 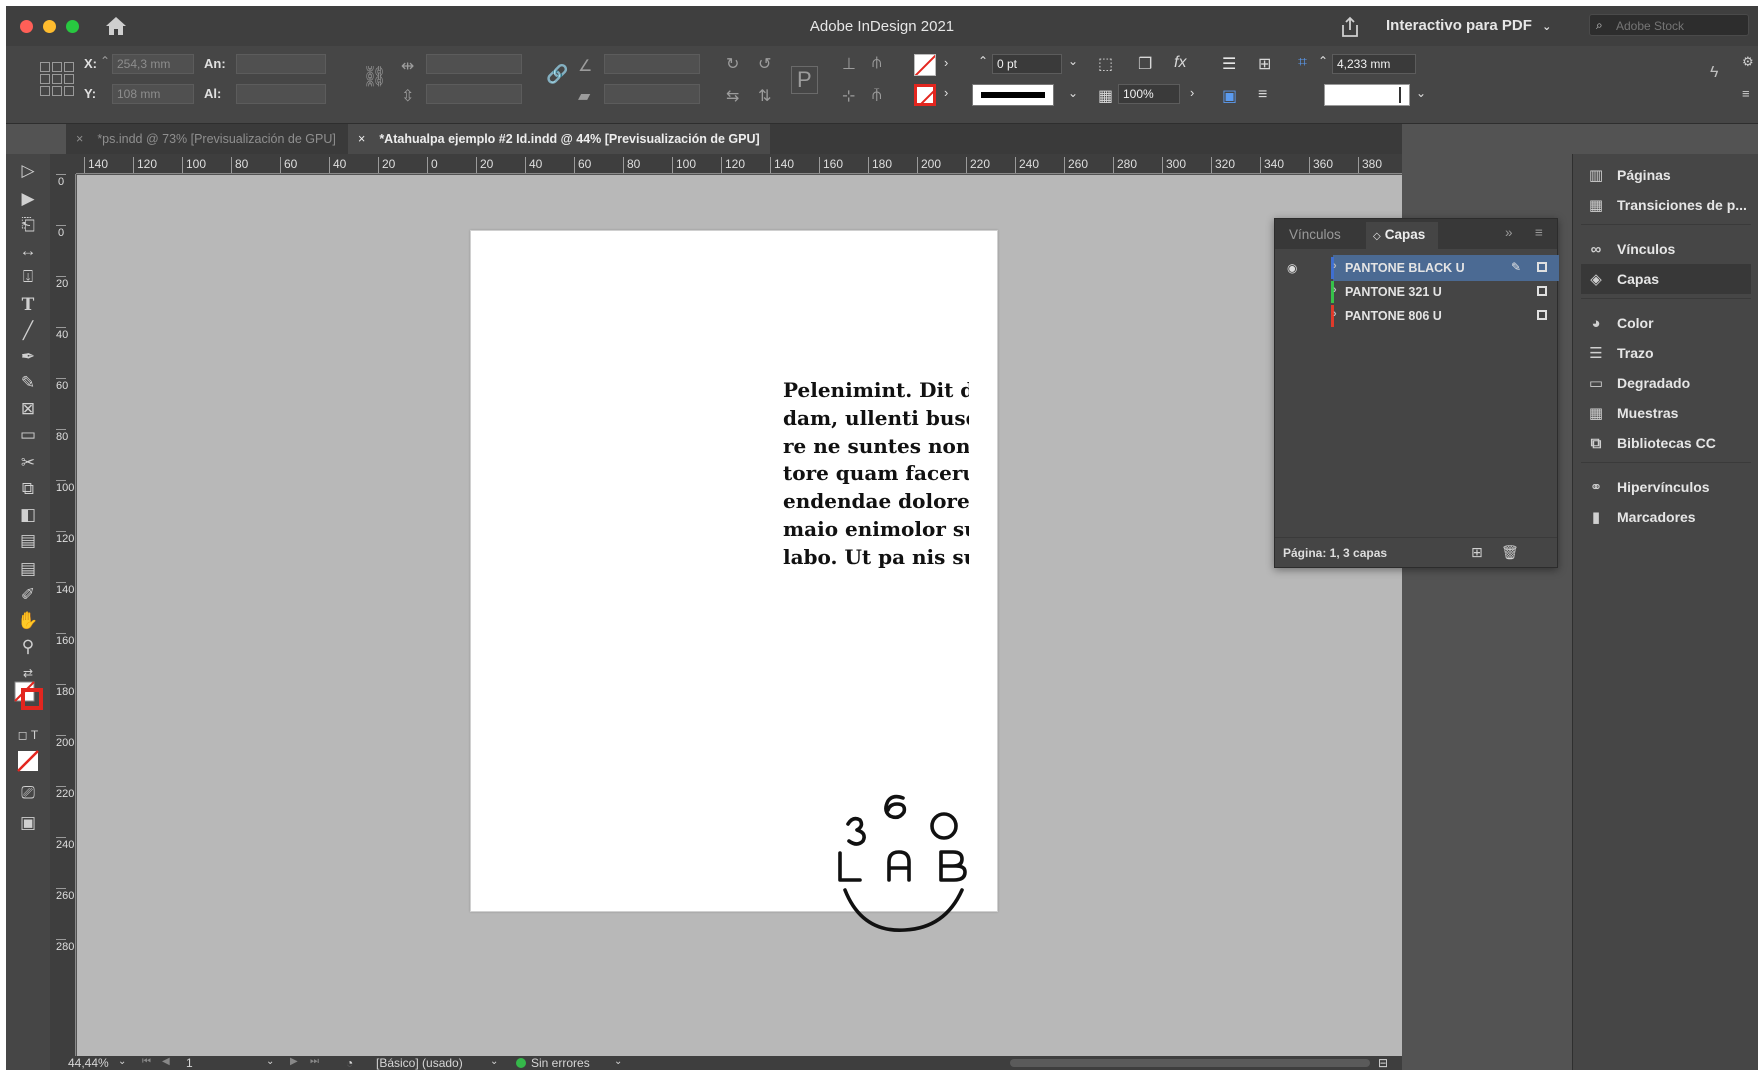 What do you see at coordinates (848, 96) in the screenshot?
I see `select-previous-icon: ⊹` at bounding box center [848, 96].